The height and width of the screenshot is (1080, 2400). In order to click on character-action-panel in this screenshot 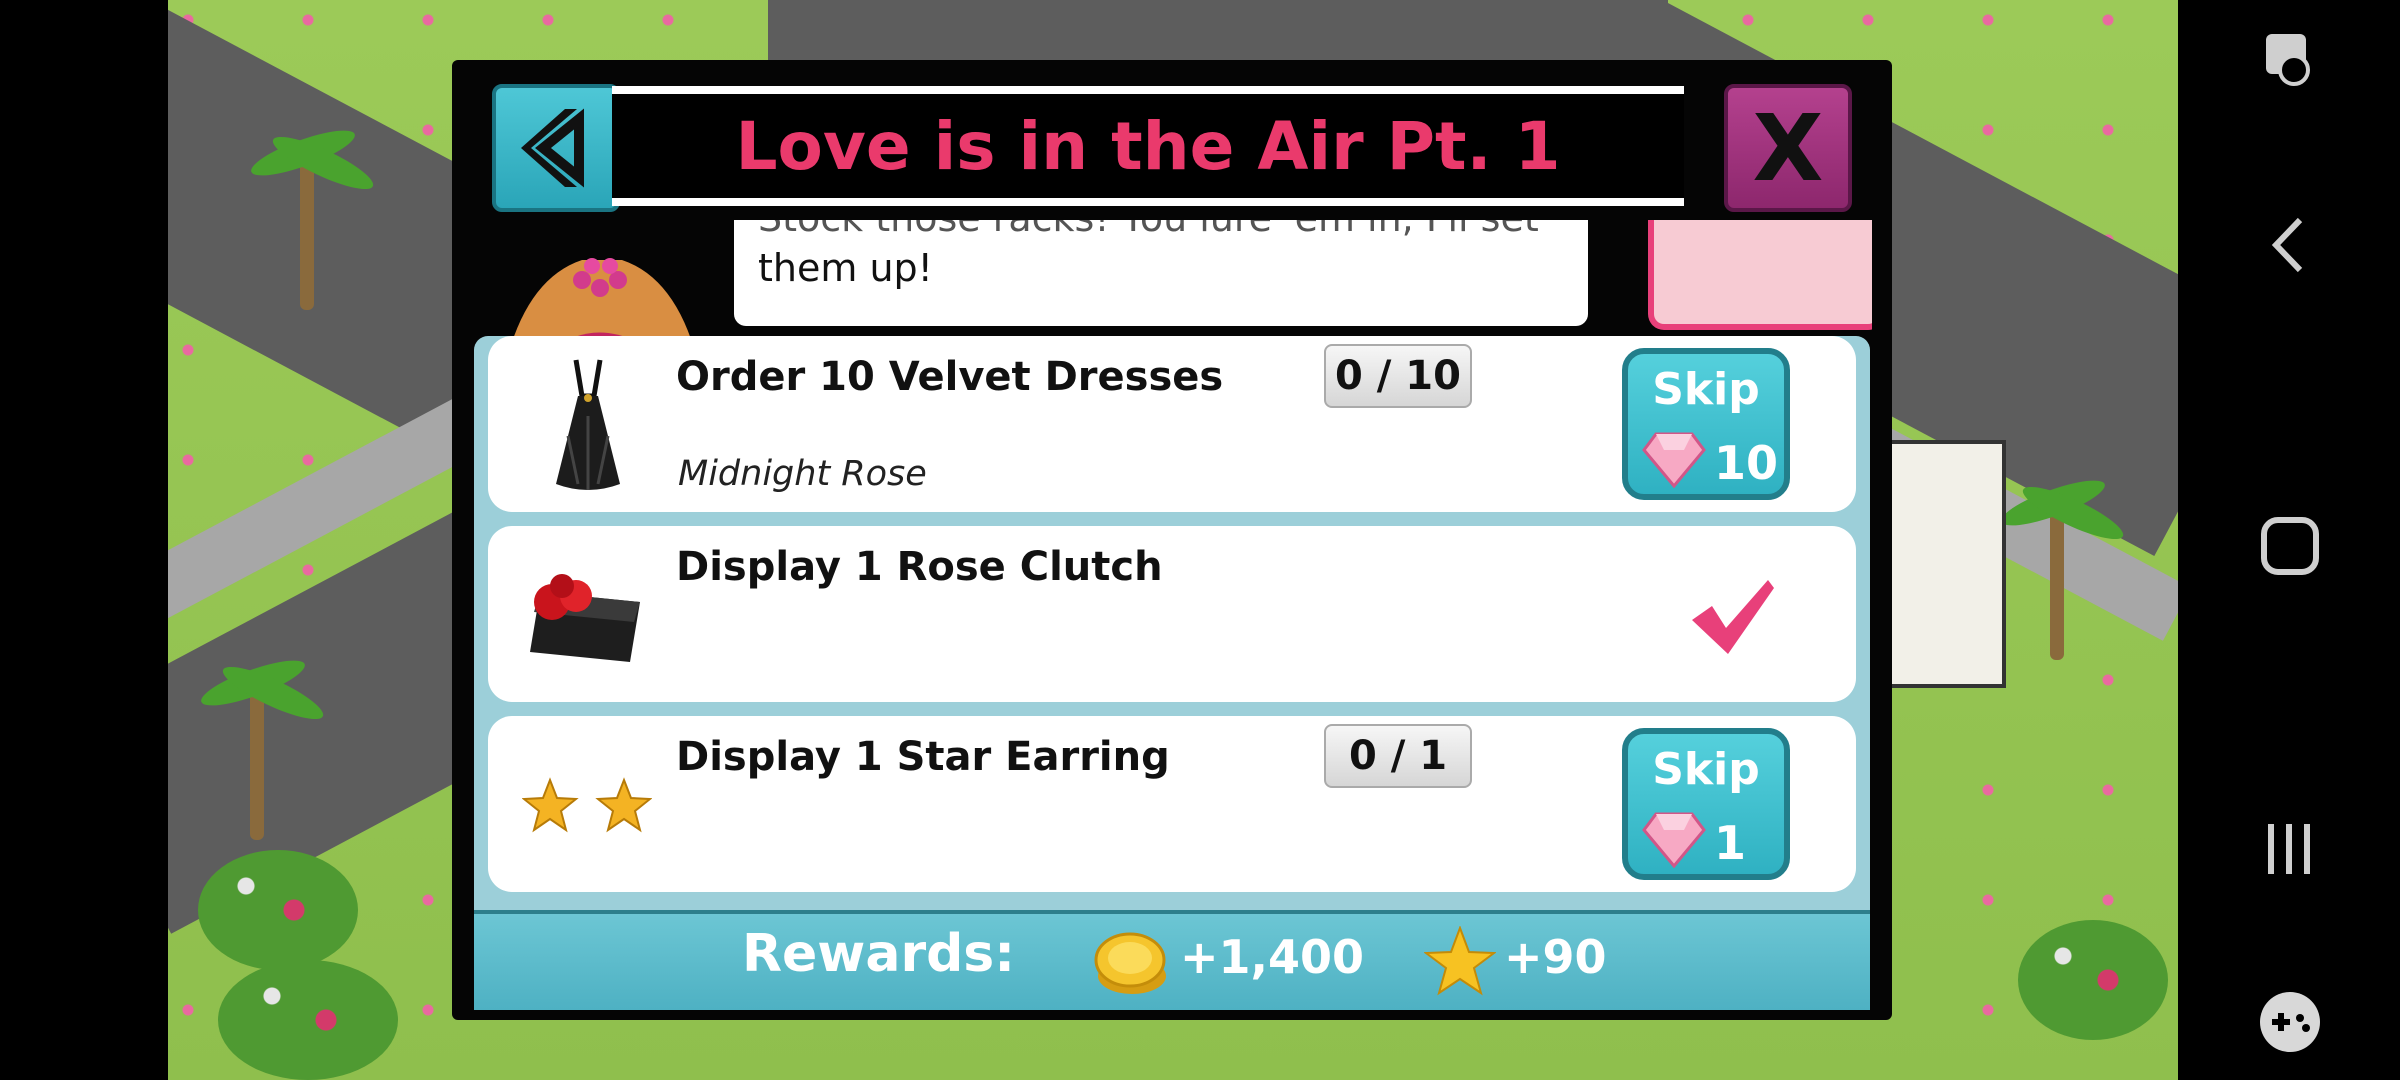, I will do `click(1760, 275)`.